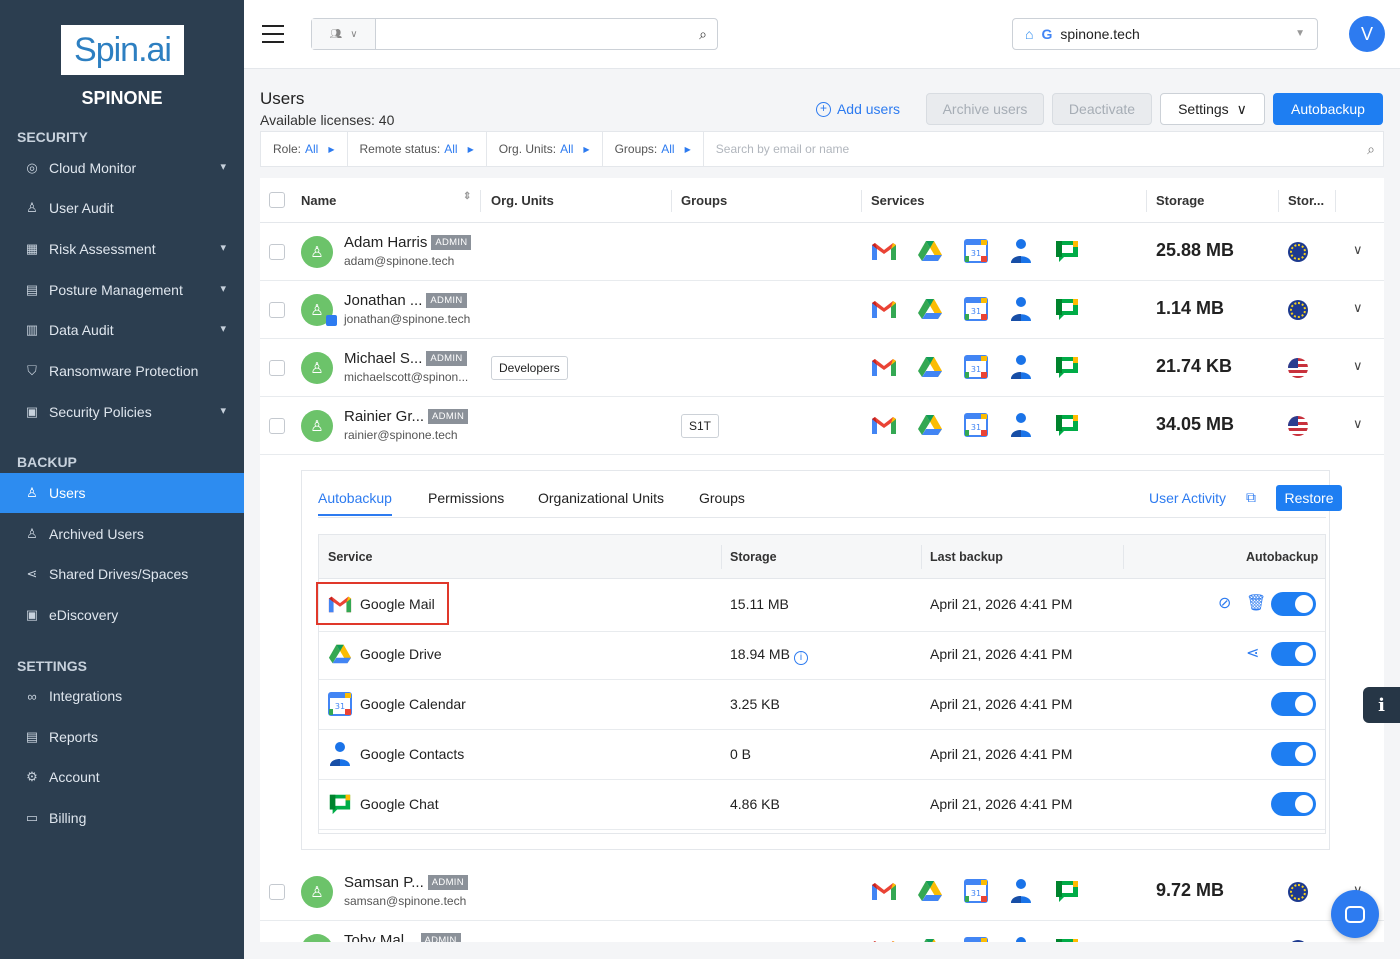 Image resolution: width=1400 pixels, height=959 pixels. Describe the element at coordinates (1367, 34) in the screenshot. I see `avatar: V` at that location.